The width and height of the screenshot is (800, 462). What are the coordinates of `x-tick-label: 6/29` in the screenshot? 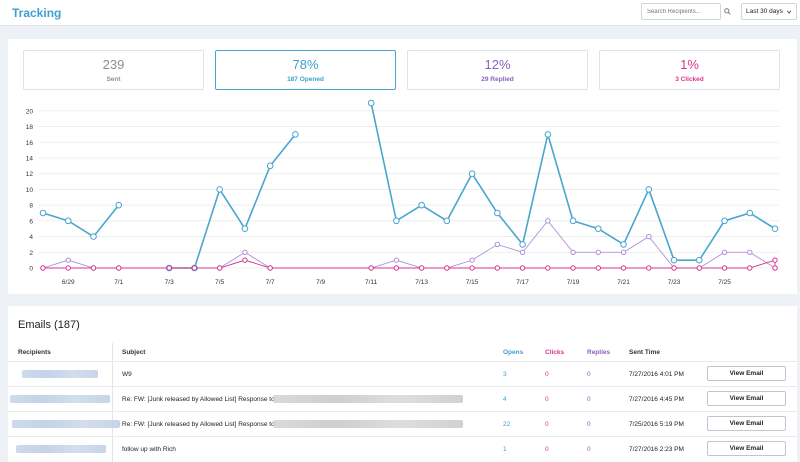 It's located at (68, 282).